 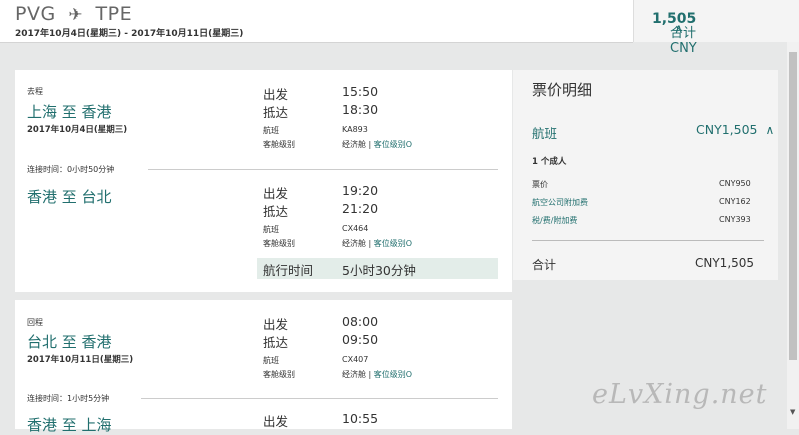 What do you see at coordinates (792, 412) in the screenshot?
I see `scroll-down-icon: ▼` at bounding box center [792, 412].